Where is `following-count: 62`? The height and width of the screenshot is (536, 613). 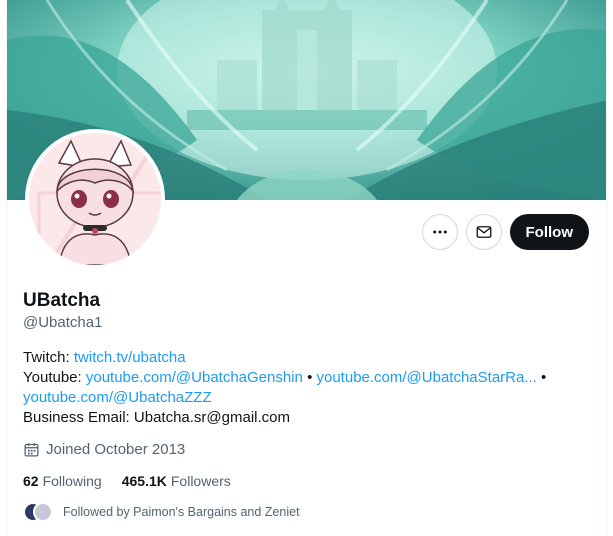 following-count: 62 is located at coordinates (31, 481).